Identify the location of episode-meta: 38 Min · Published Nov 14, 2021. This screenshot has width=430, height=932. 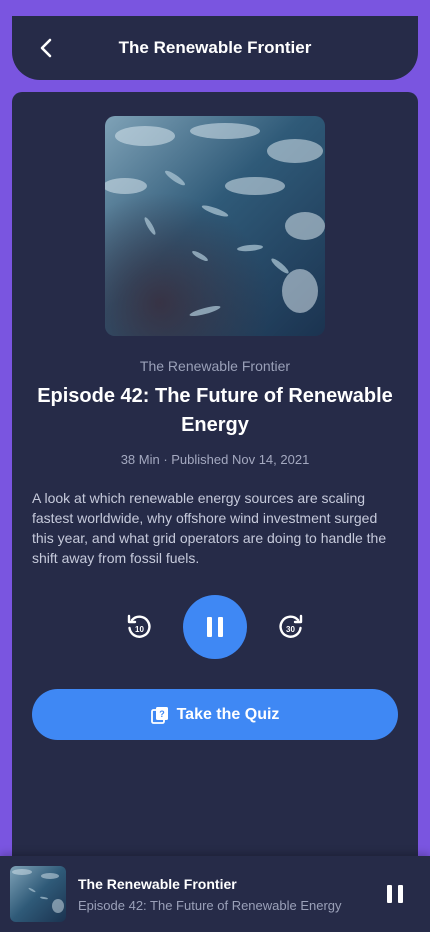
(215, 459).